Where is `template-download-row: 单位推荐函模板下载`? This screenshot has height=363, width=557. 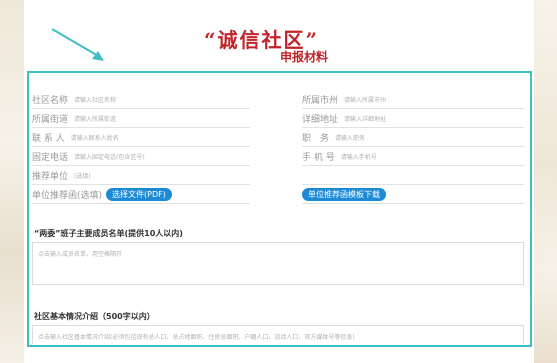 template-download-row: 单位推荐函模板下载 is located at coordinates (413, 195).